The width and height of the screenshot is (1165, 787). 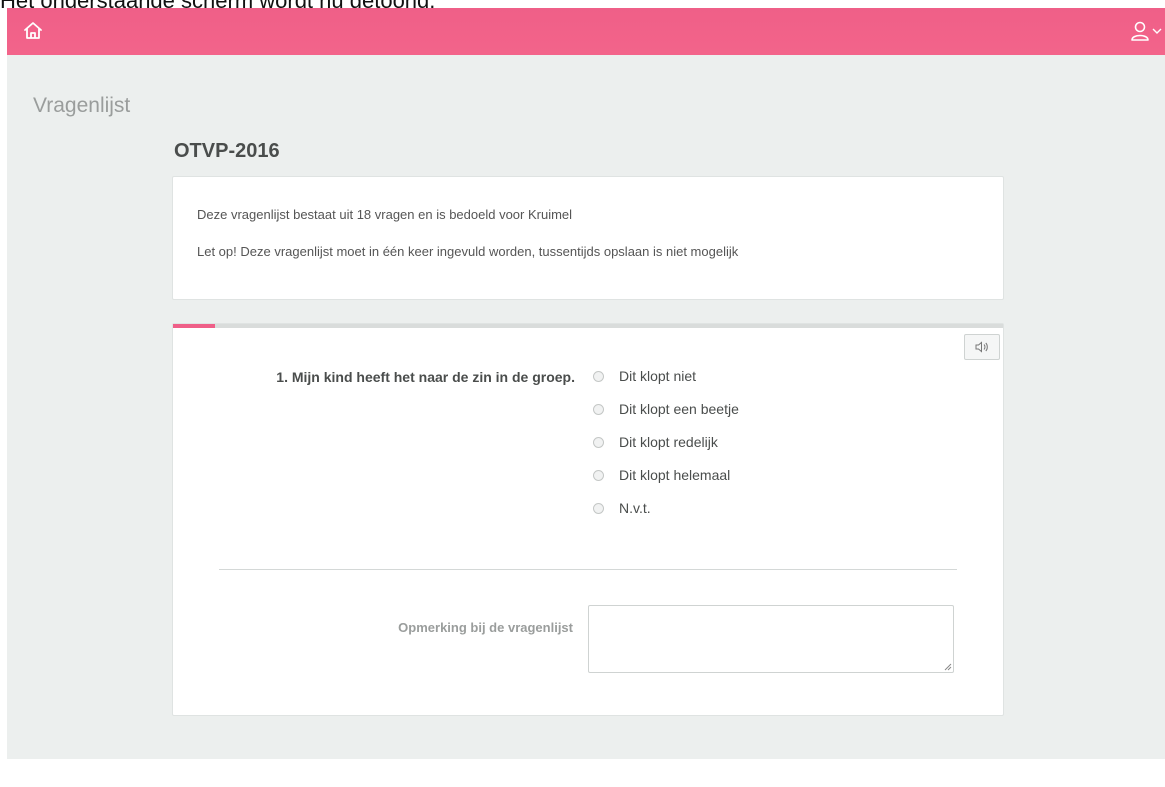 I want to click on answer-option: Dit klopt een beetje, so click(x=666, y=417).